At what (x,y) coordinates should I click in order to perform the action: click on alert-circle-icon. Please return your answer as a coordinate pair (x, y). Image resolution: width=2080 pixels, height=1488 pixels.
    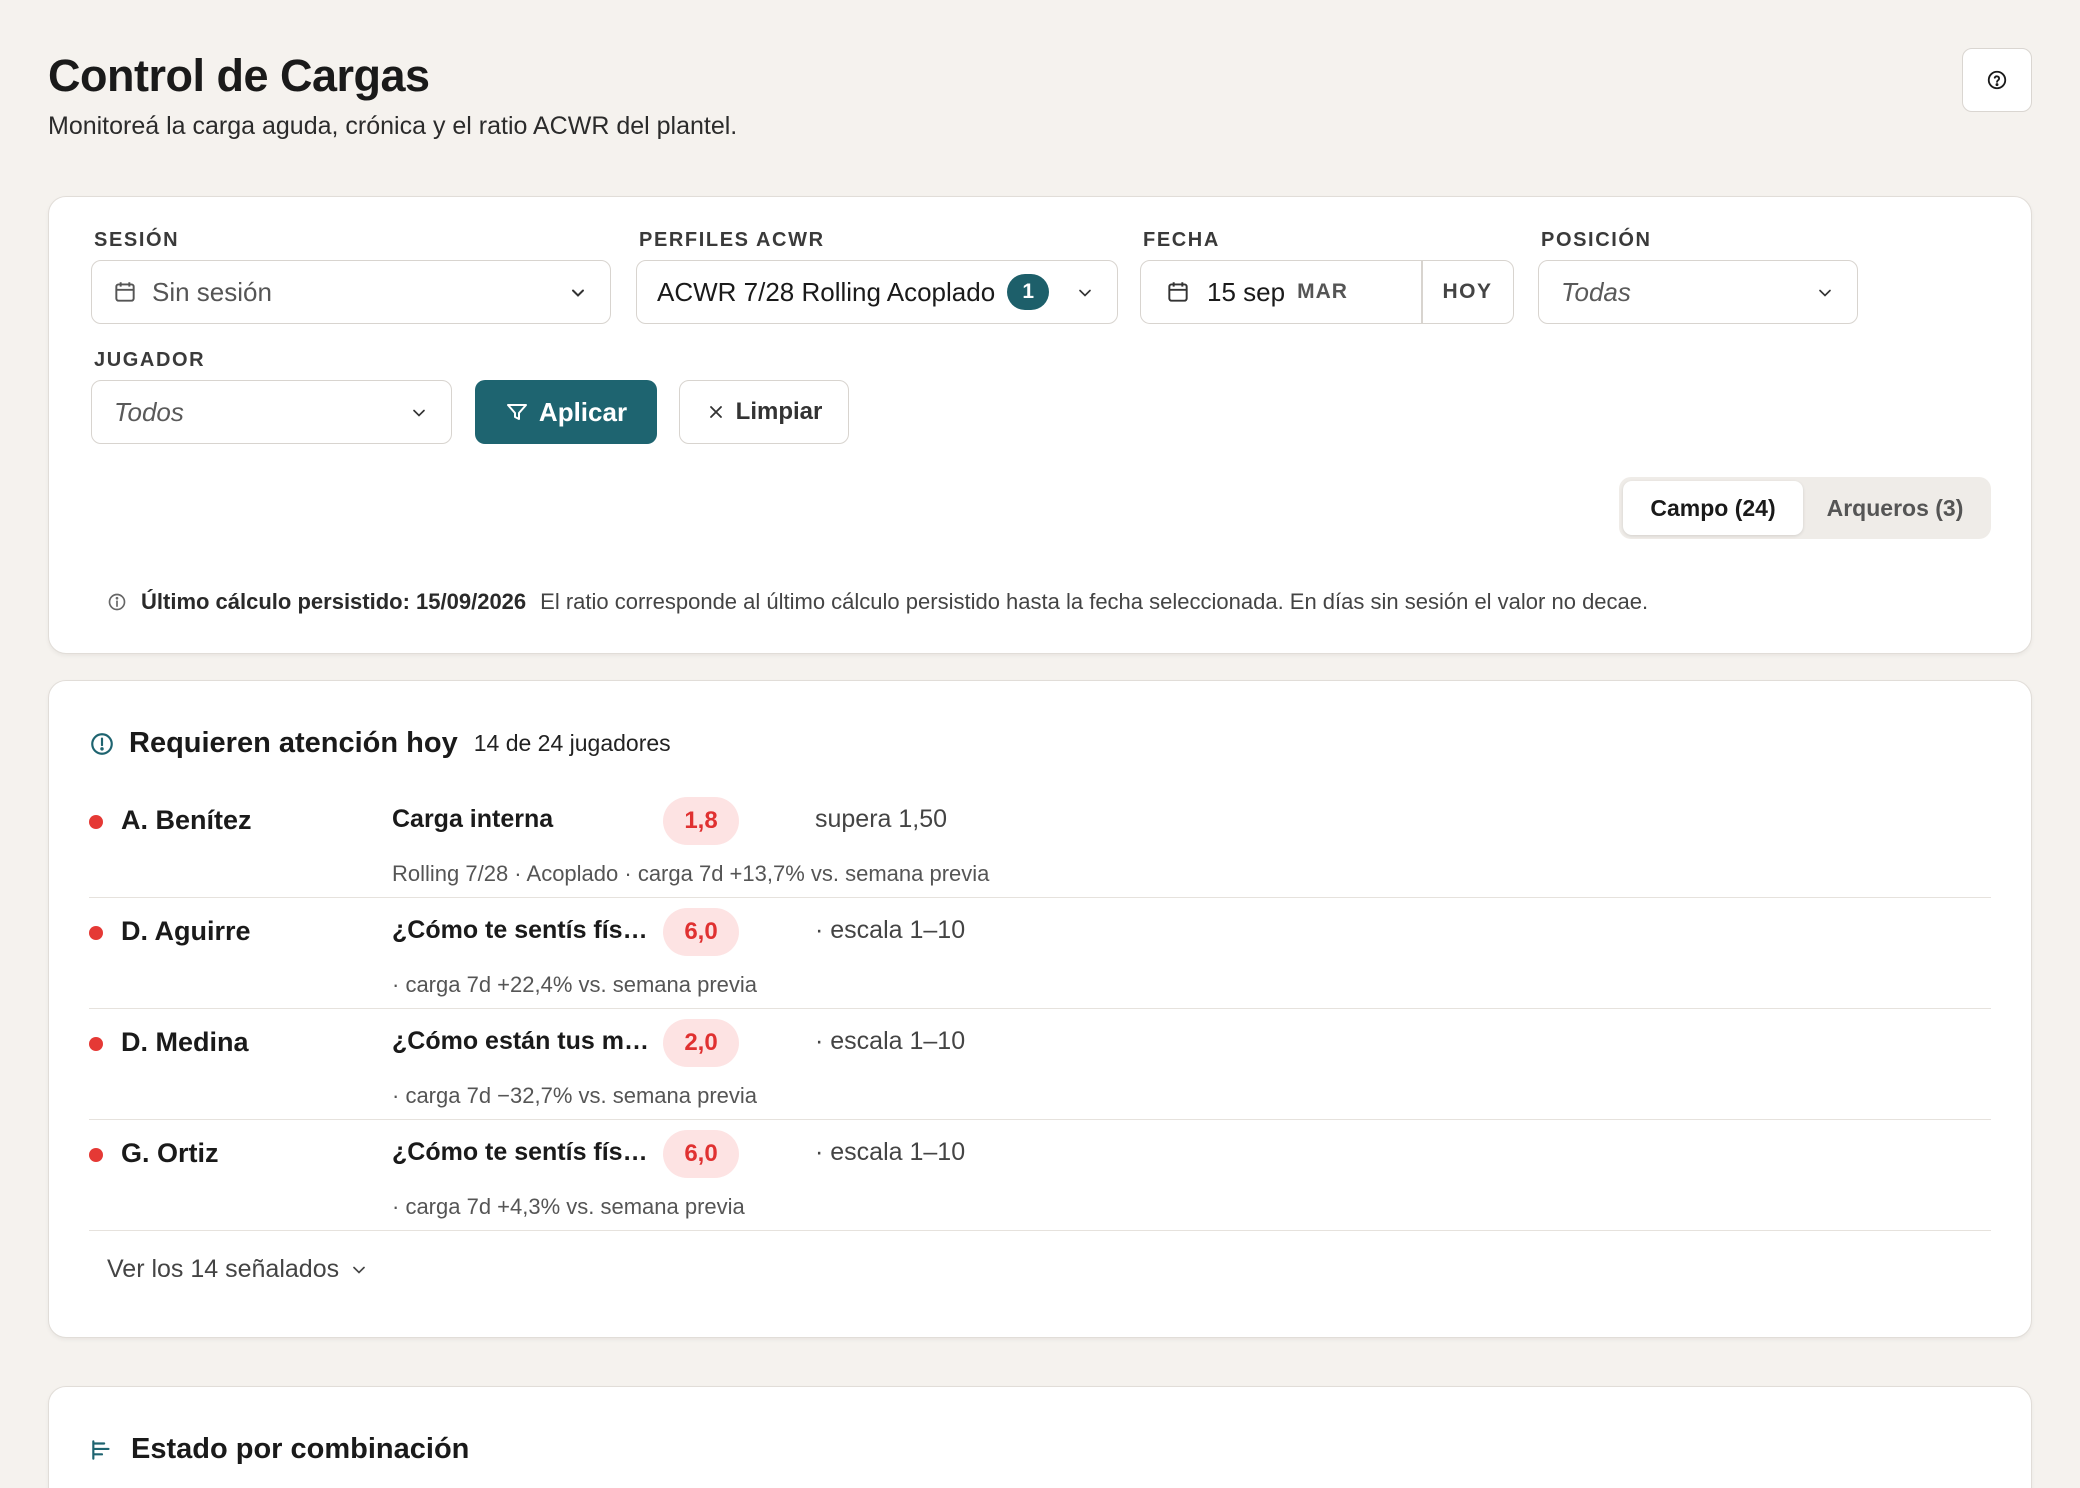
    Looking at the image, I should click on (102, 743).